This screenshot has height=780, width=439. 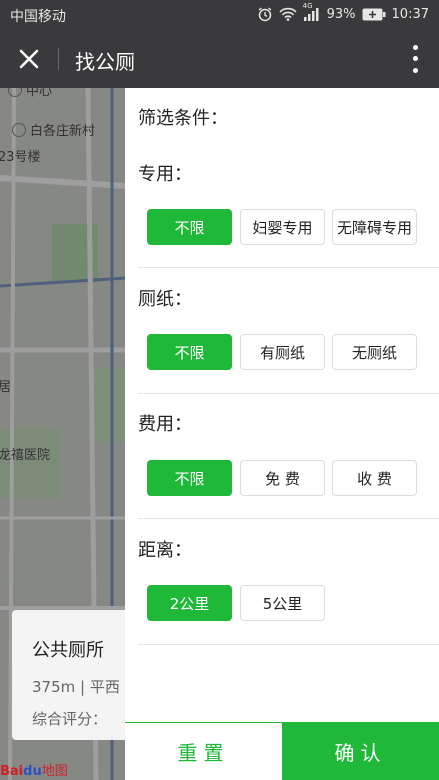 I want to click on filter-footer: 重置 确认, so click(x=282, y=751).